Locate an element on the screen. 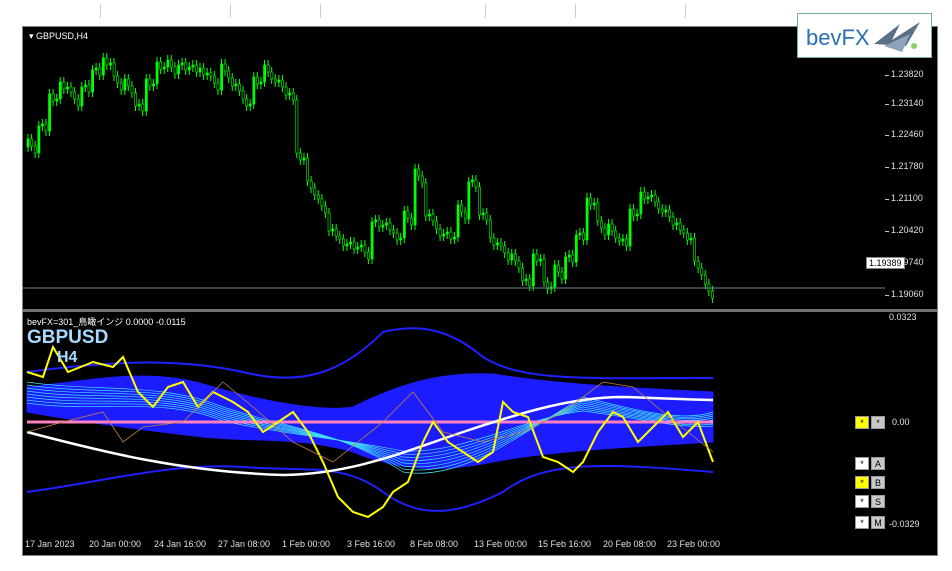 This screenshot has height=571, width=952. b-star-button: * is located at coordinates (862, 482).